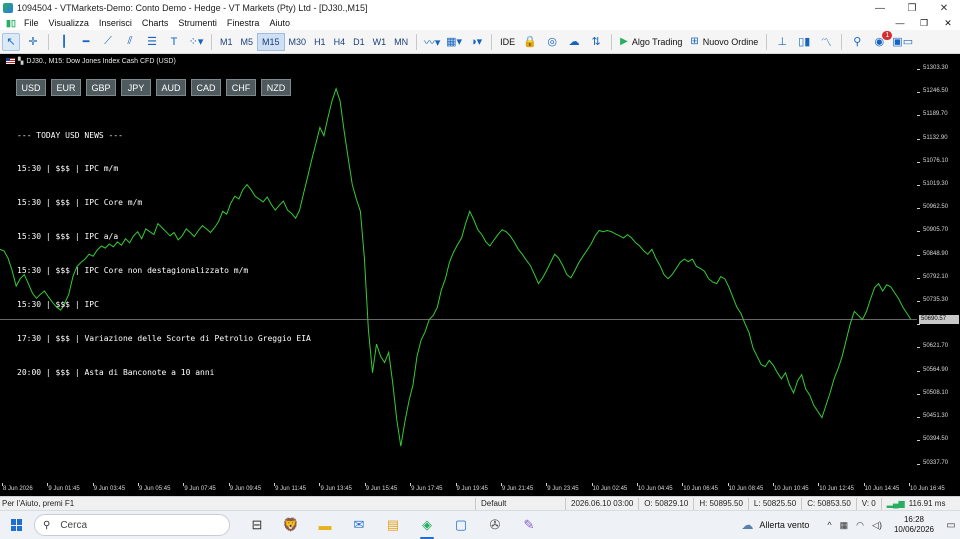 This screenshot has height=539, width=960. Describe the element at coordinates (359, 42) in the screenshot. I see `timeframe-d1: D1` at that location.